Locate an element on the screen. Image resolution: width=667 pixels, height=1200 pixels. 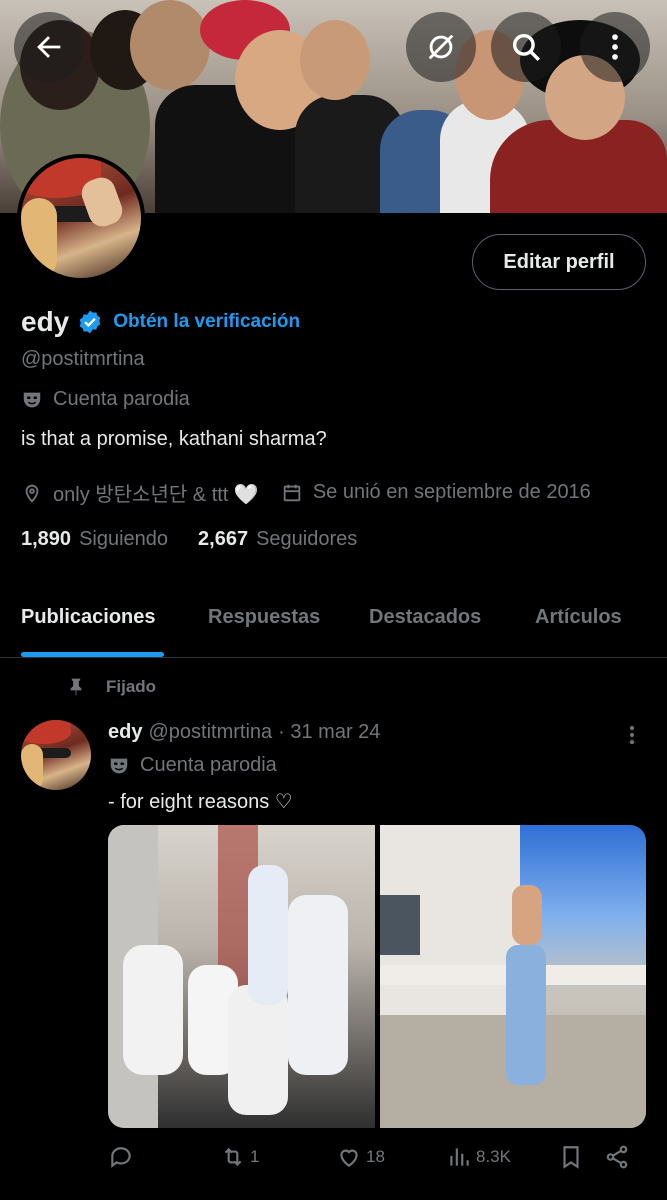
eye-slash-icon is located at coordinates (441, 47).